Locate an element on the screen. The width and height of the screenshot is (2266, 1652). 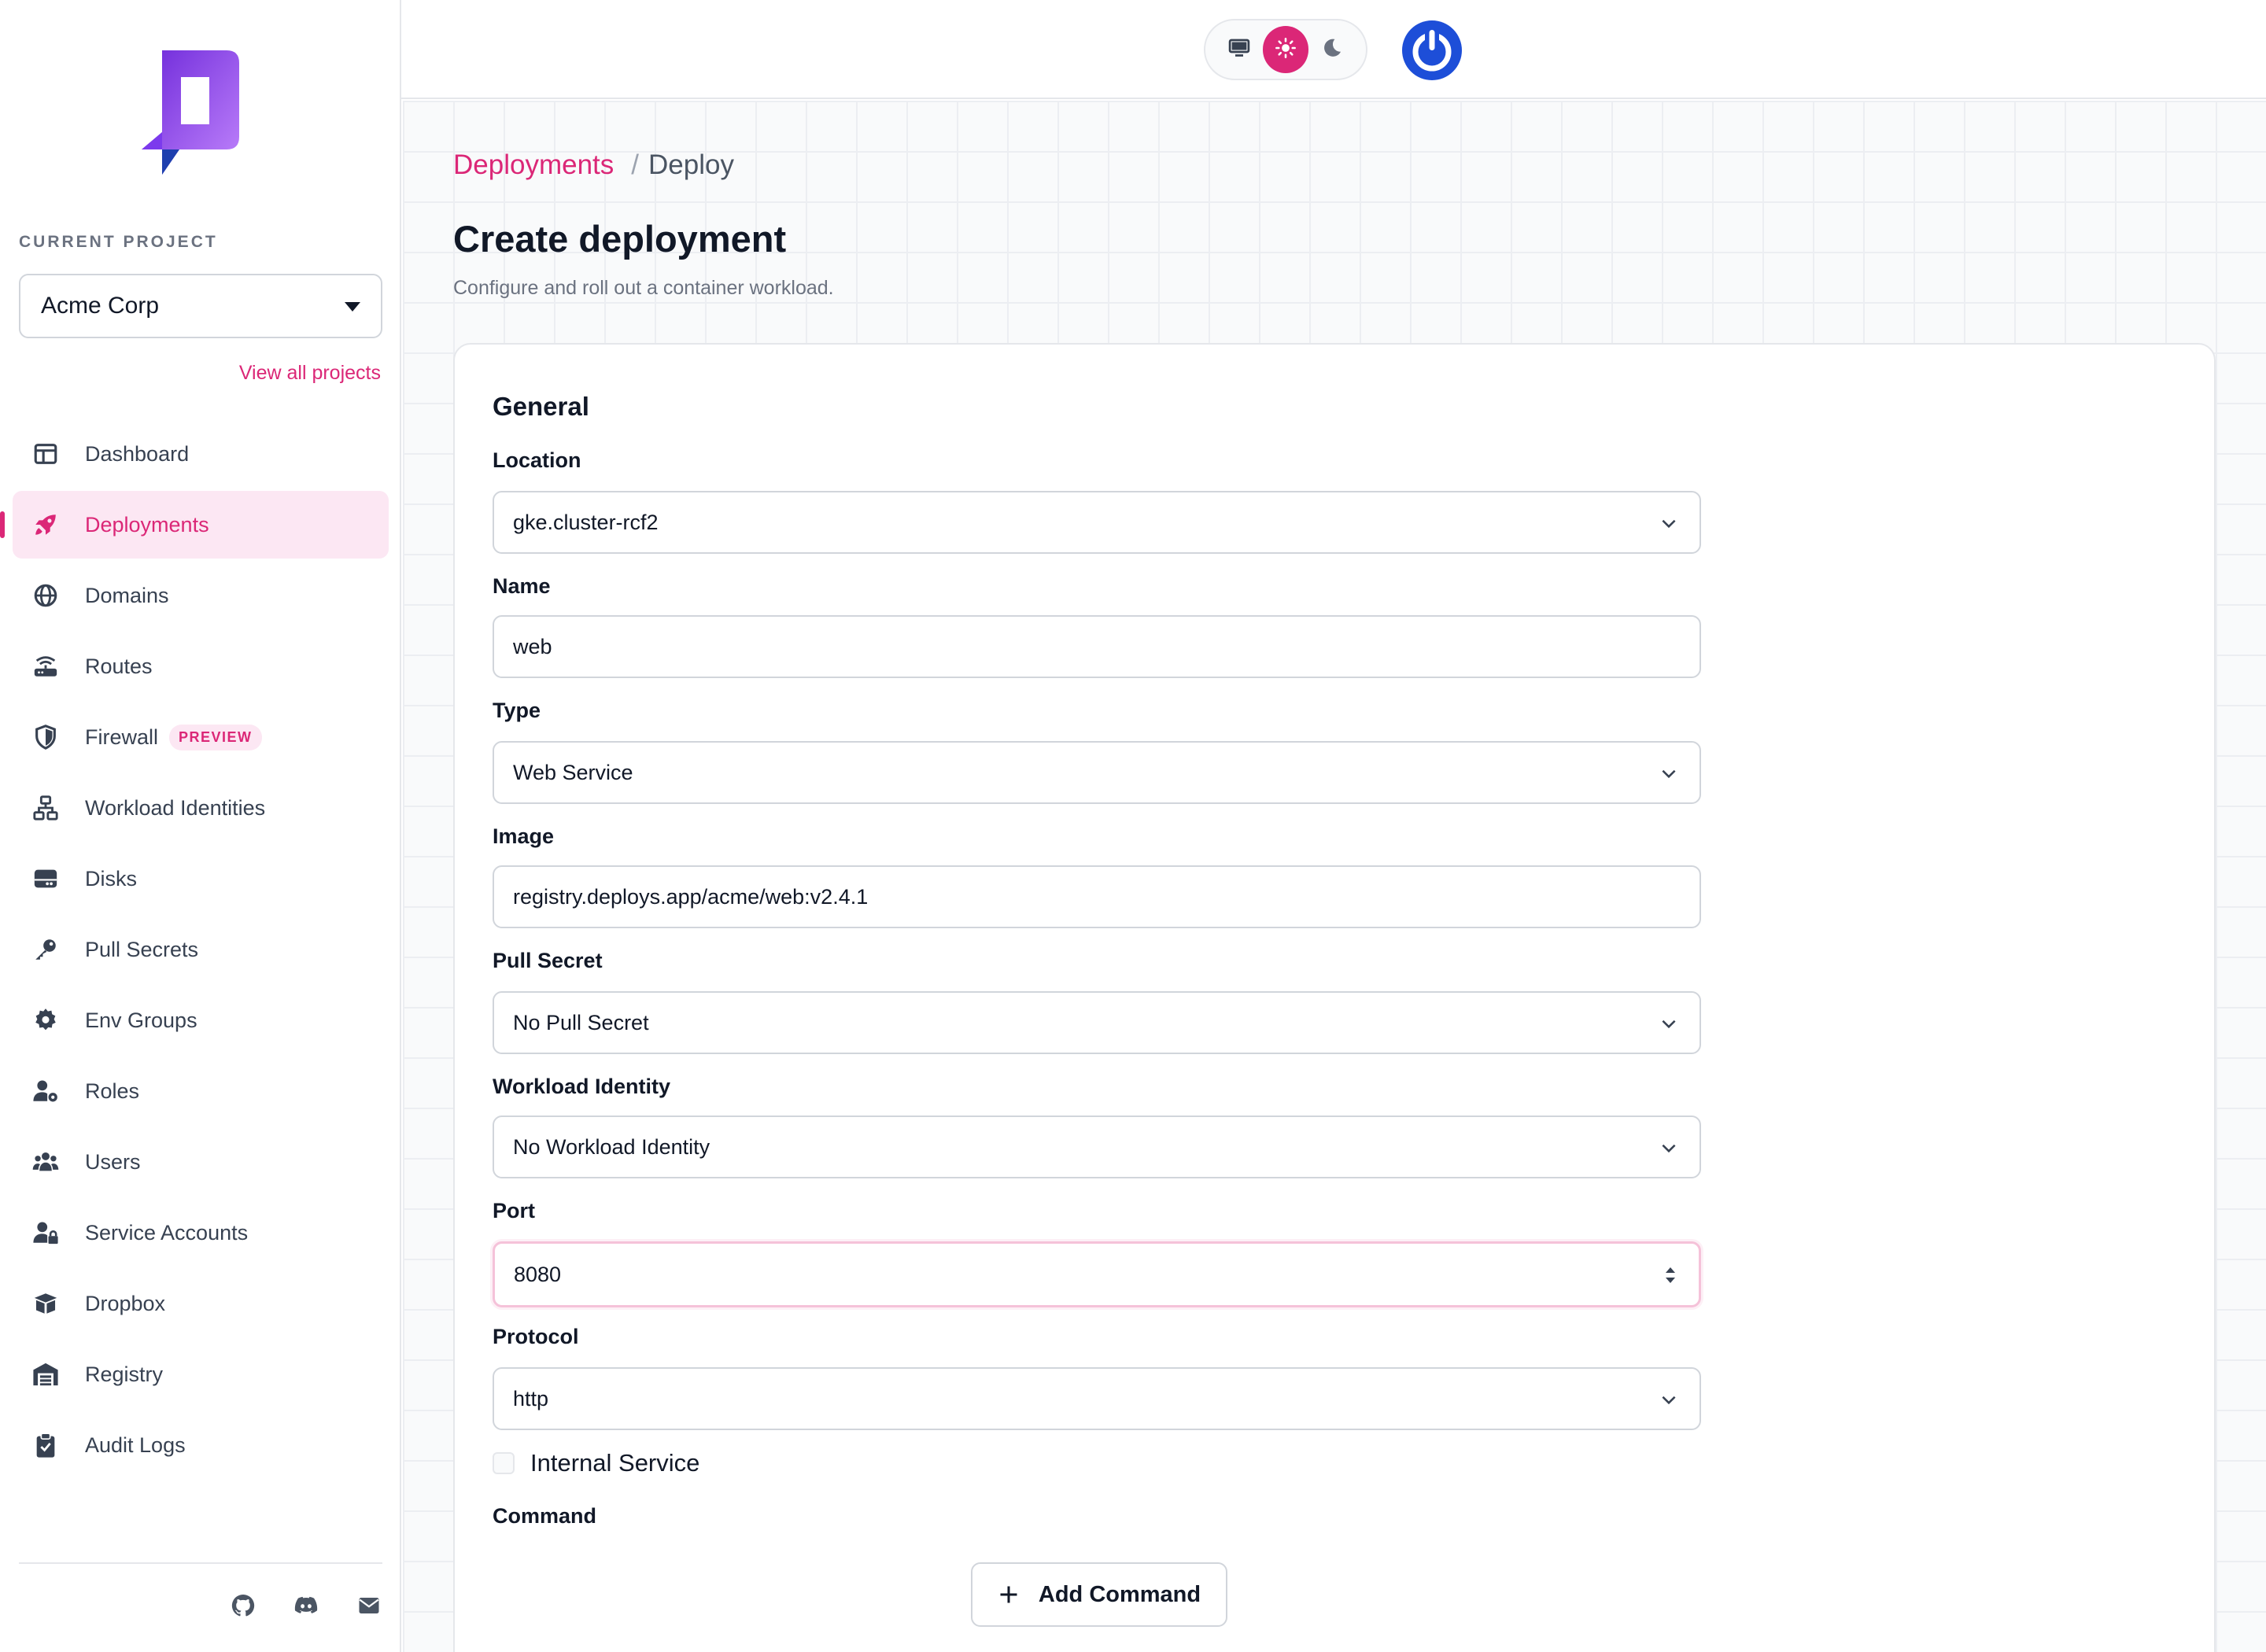
internal-service-row: Internal Service is located at coordinates (596, 1463).